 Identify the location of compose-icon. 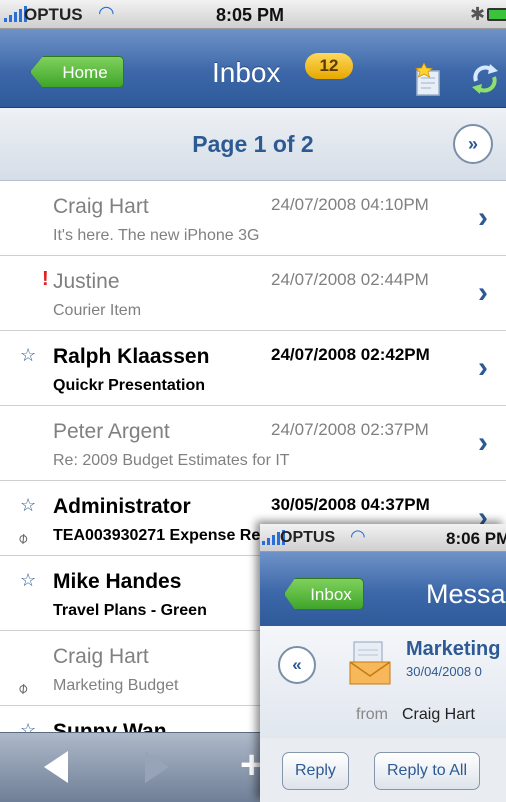
(429, 80).